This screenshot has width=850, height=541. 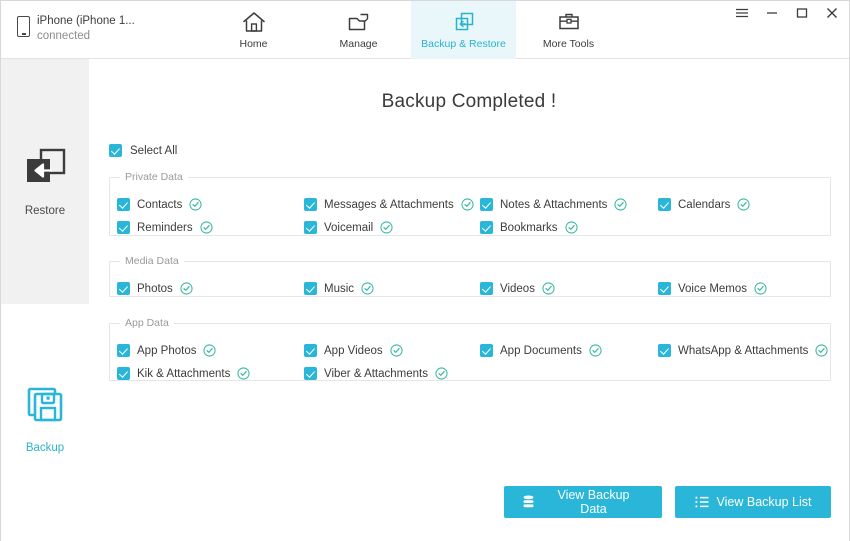 I want to click on option-row: App Documents, so click(x=541, y=350).